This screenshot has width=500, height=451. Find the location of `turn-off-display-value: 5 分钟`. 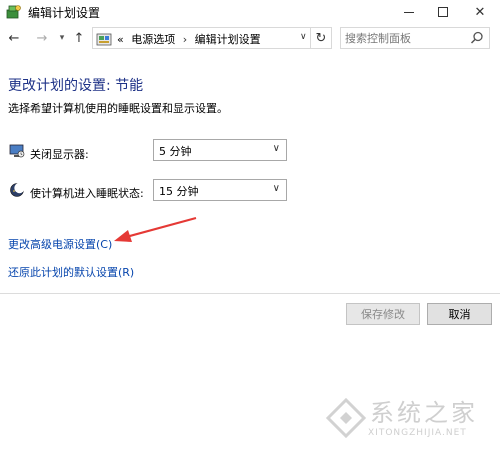

turn-off-display-value: 5 分钟 is located at coordinates (175, 151).